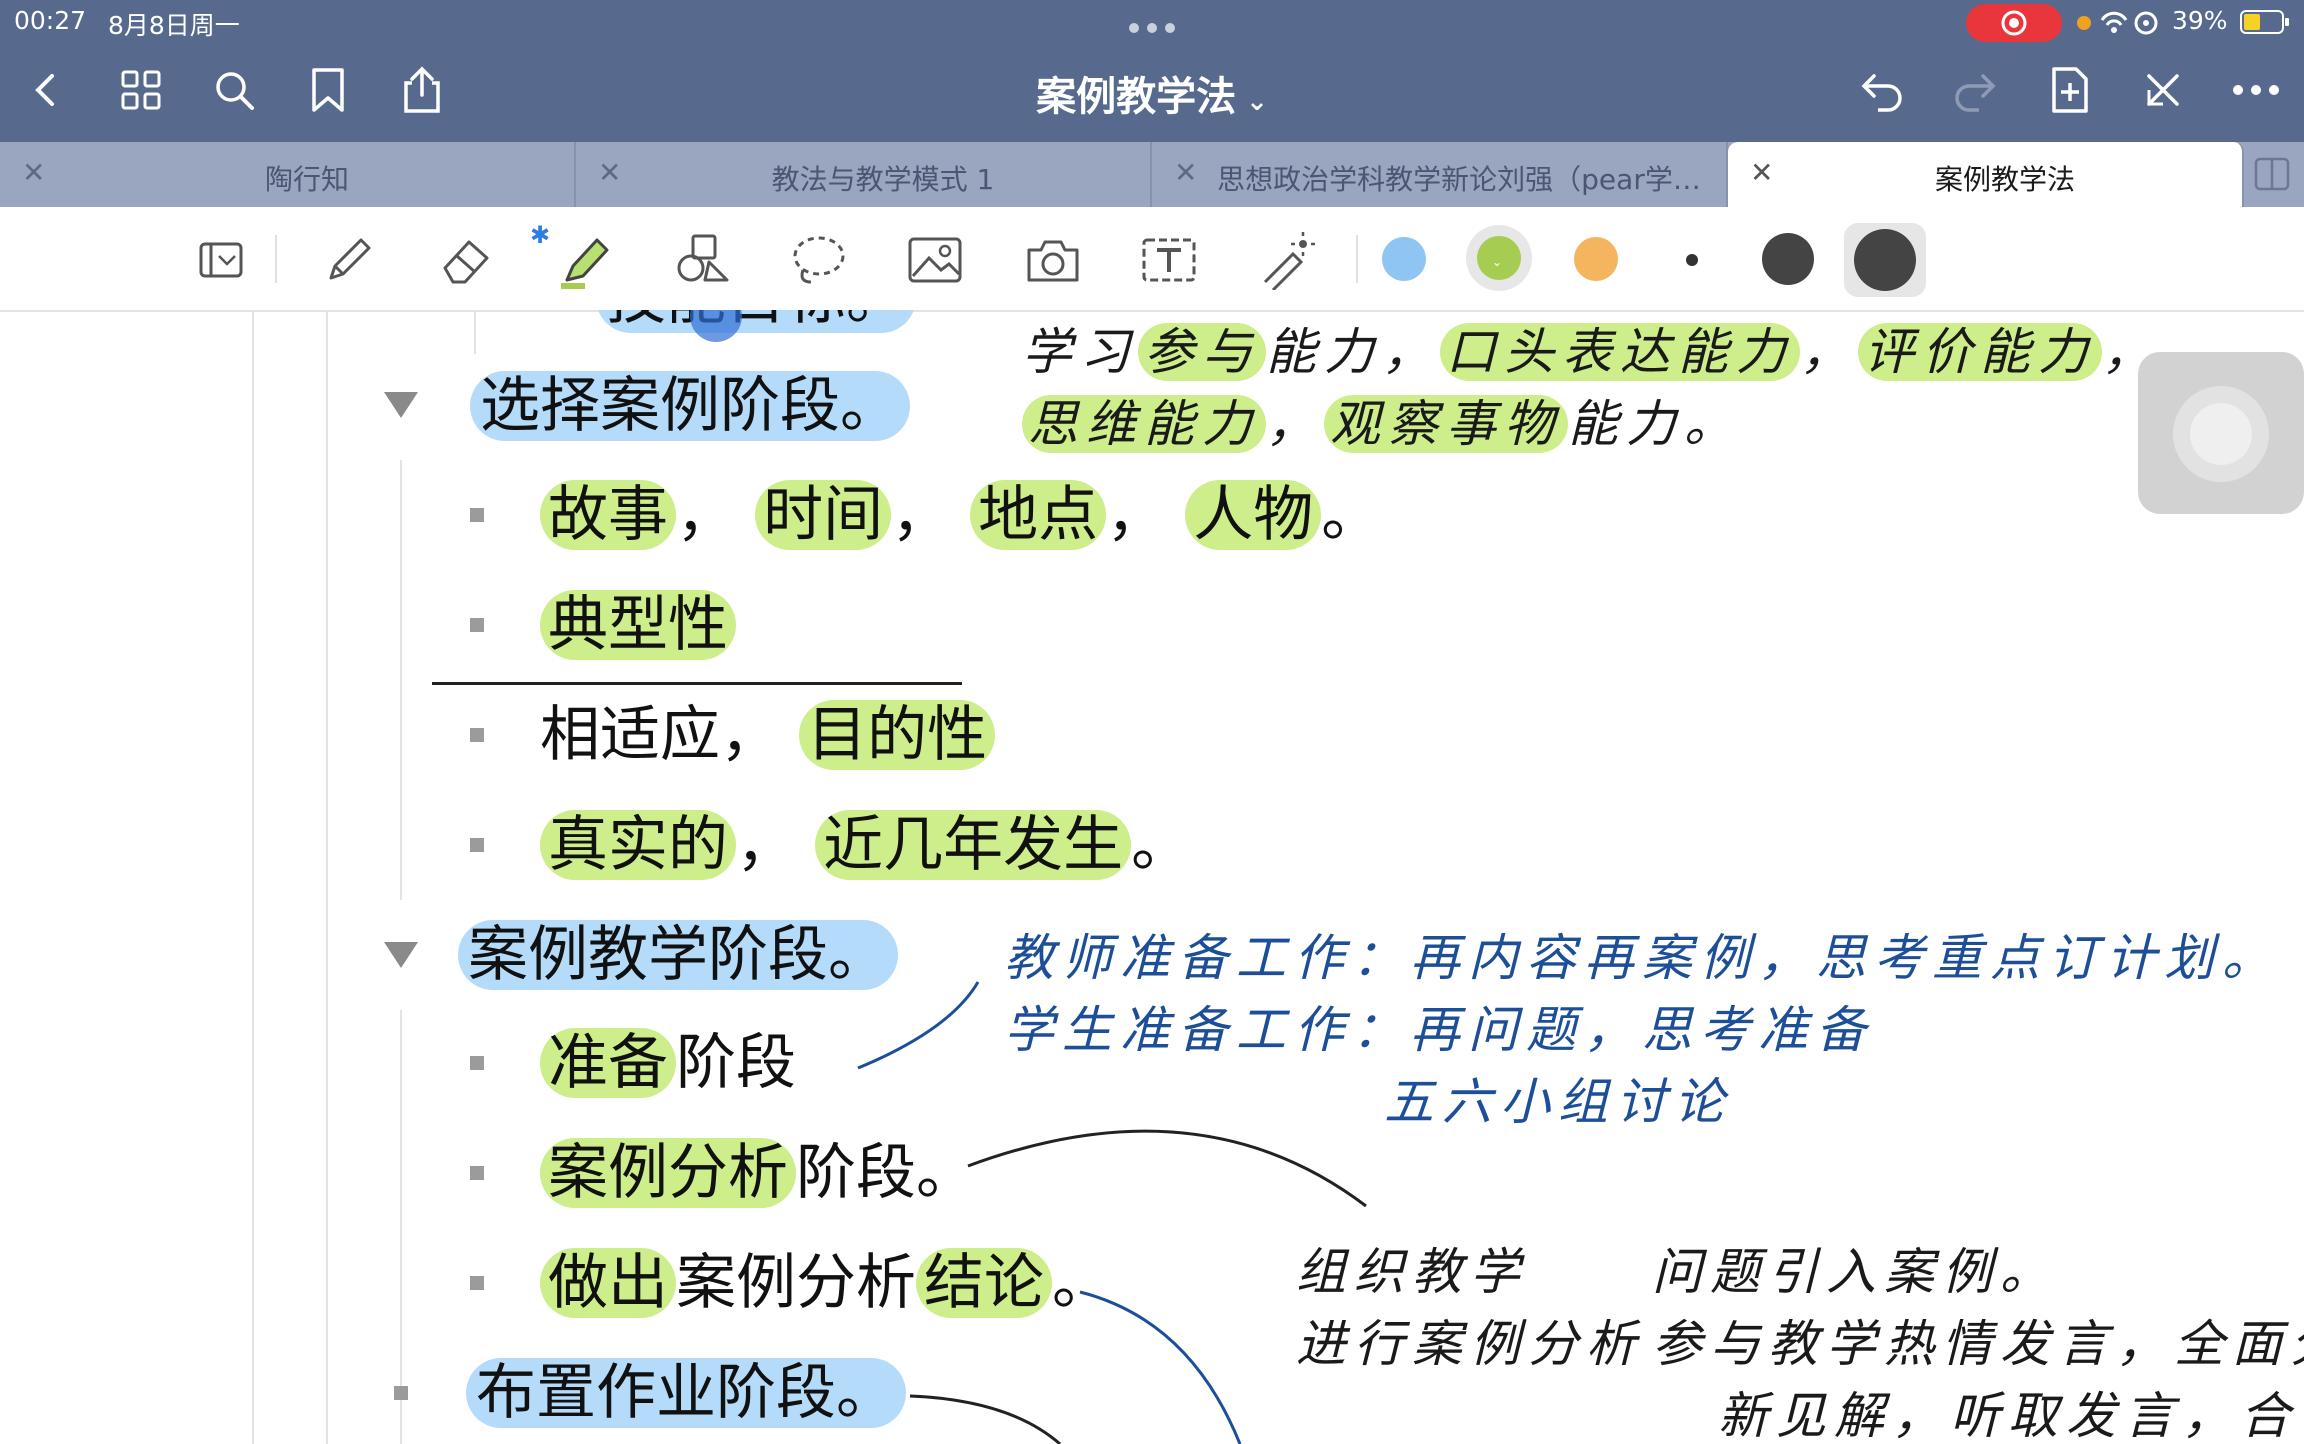 The width and height of the screenshot is (2304, 1444). Describe the element at coordinates (1692, 260) in the screenshot. I see `stroke-size-small` at that location.